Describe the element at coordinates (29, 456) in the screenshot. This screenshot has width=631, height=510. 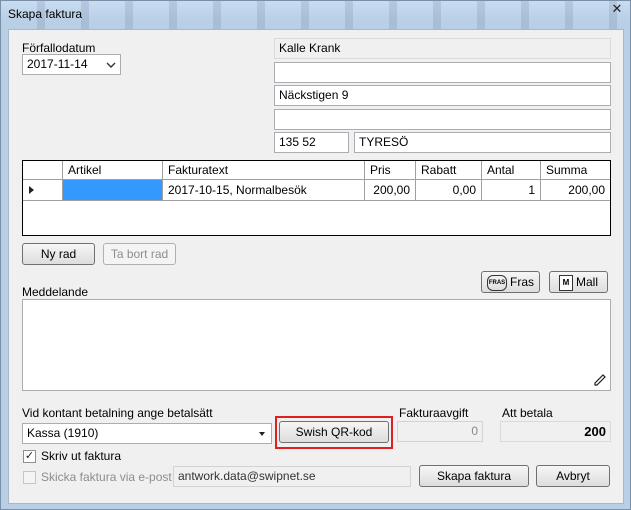
I see `print-invoice-checkbox: ✓` at that location.